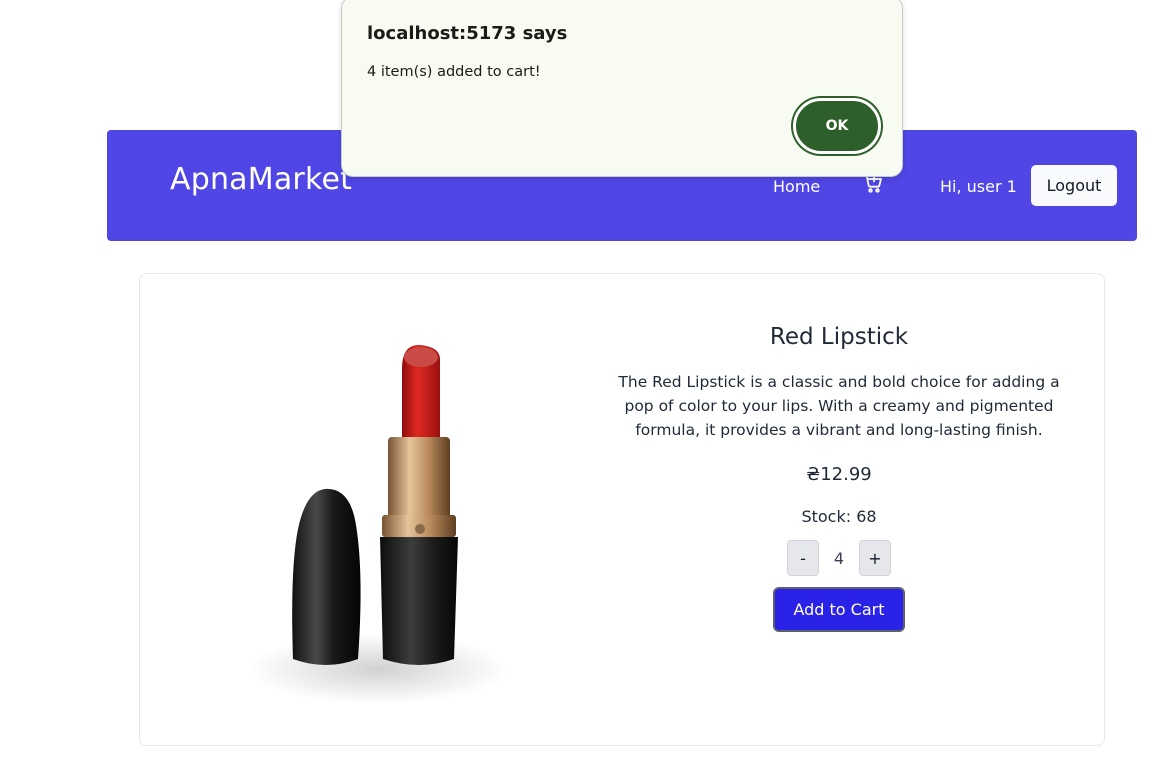 The image size is (1174, 768). What do you see at coordinates (978, 186) in the screenshot?
I see `user-greeting: Hi, user 1` at bounding box center [978, 186].